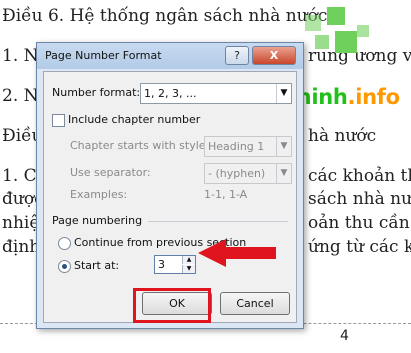  What do you see at coordinates (97, 265) in the screenshot?
I see `start-at-label: Start at:` at bounding box center [97, 265].